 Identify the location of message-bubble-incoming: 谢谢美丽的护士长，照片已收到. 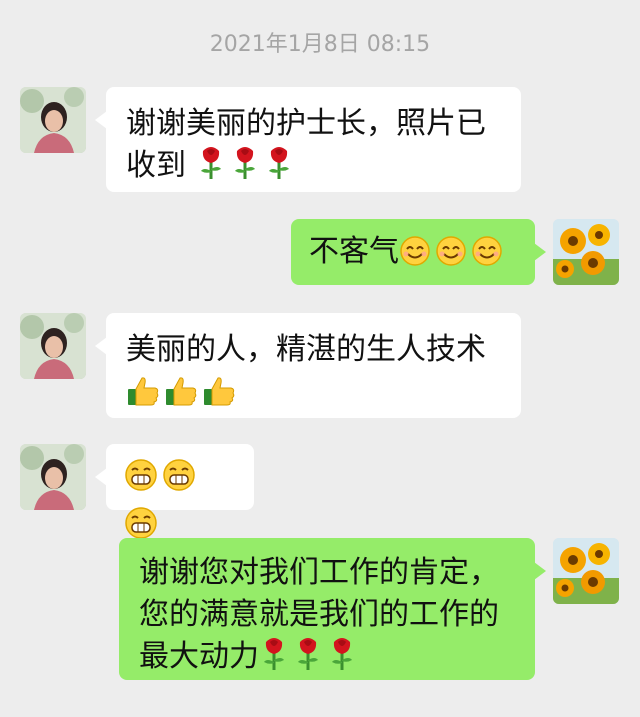
(308, 140).